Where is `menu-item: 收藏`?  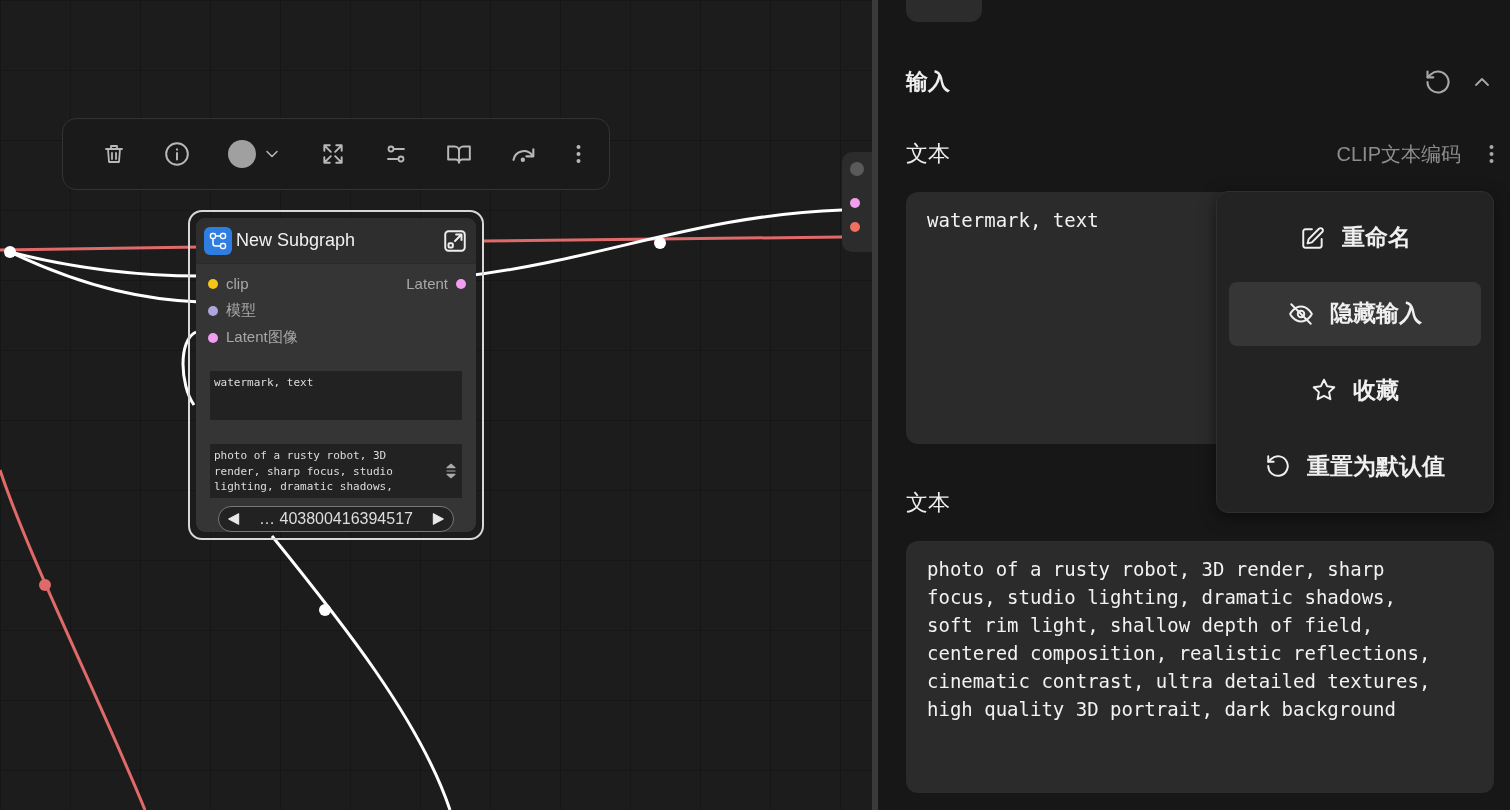
menu-item: 收藏 is located at coordinates (1355, 390).